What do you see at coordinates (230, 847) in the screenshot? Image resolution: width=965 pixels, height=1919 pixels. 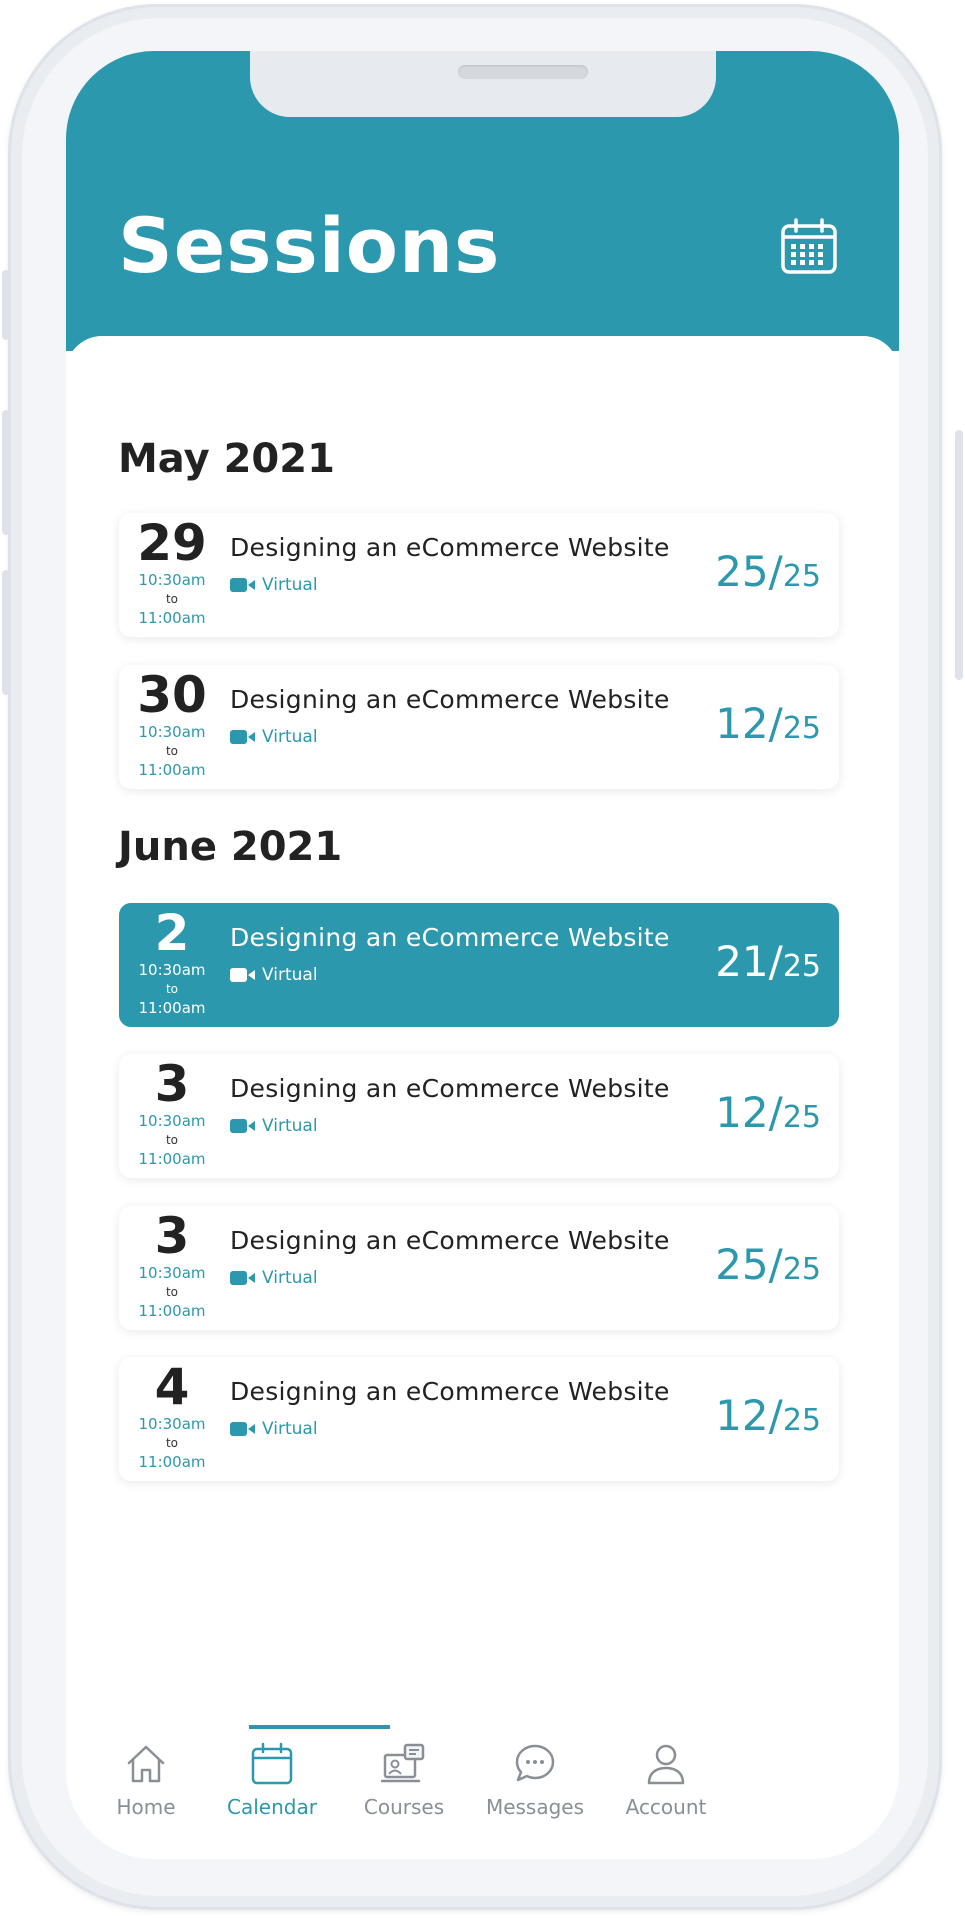 I see `month-heading: June 2021` at bounding box center [230, 847].